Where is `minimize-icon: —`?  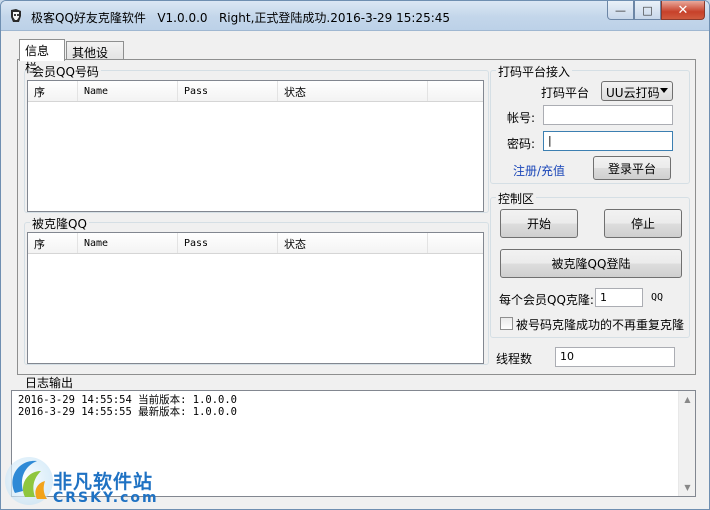
minimize-icon: — is located at coordinates (620, 10).